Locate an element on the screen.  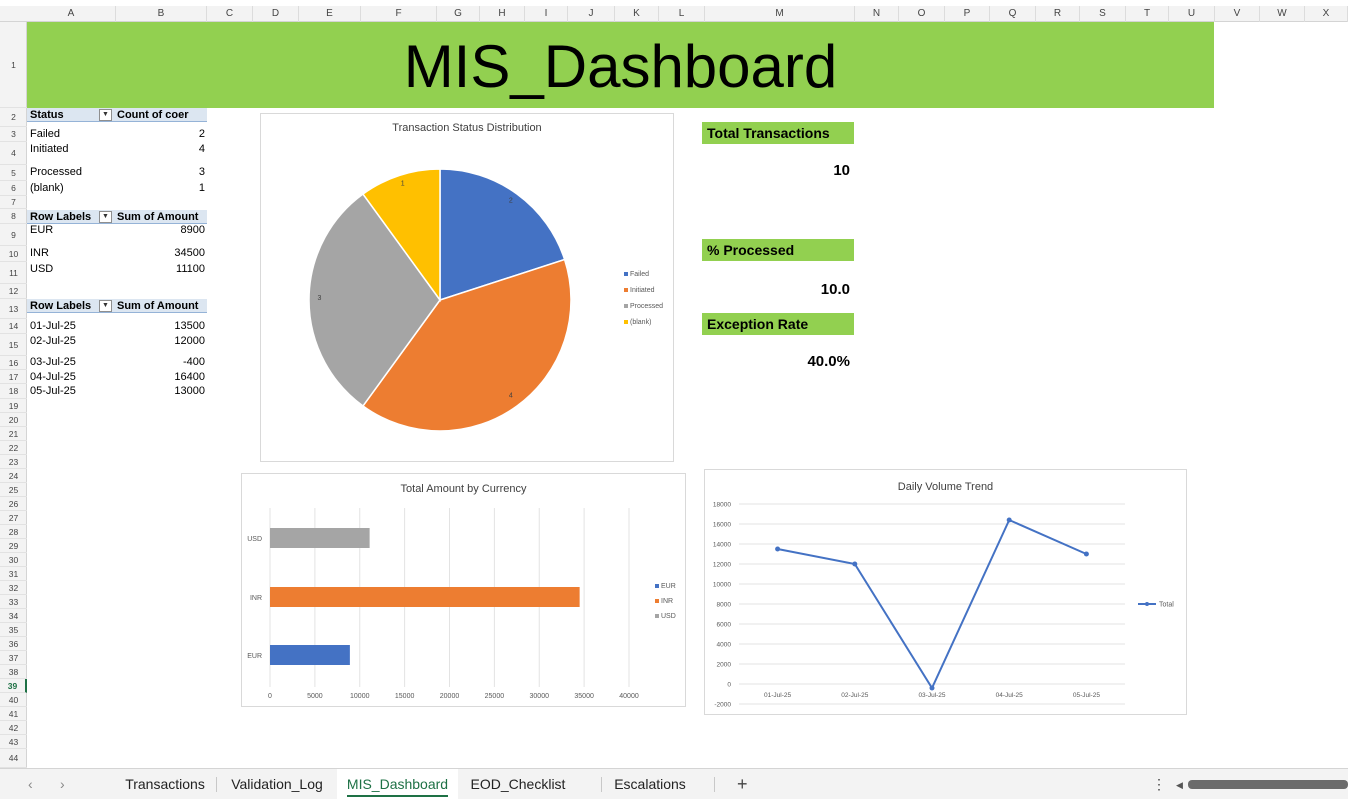
column-header: A is located at coordinates (71, 14).